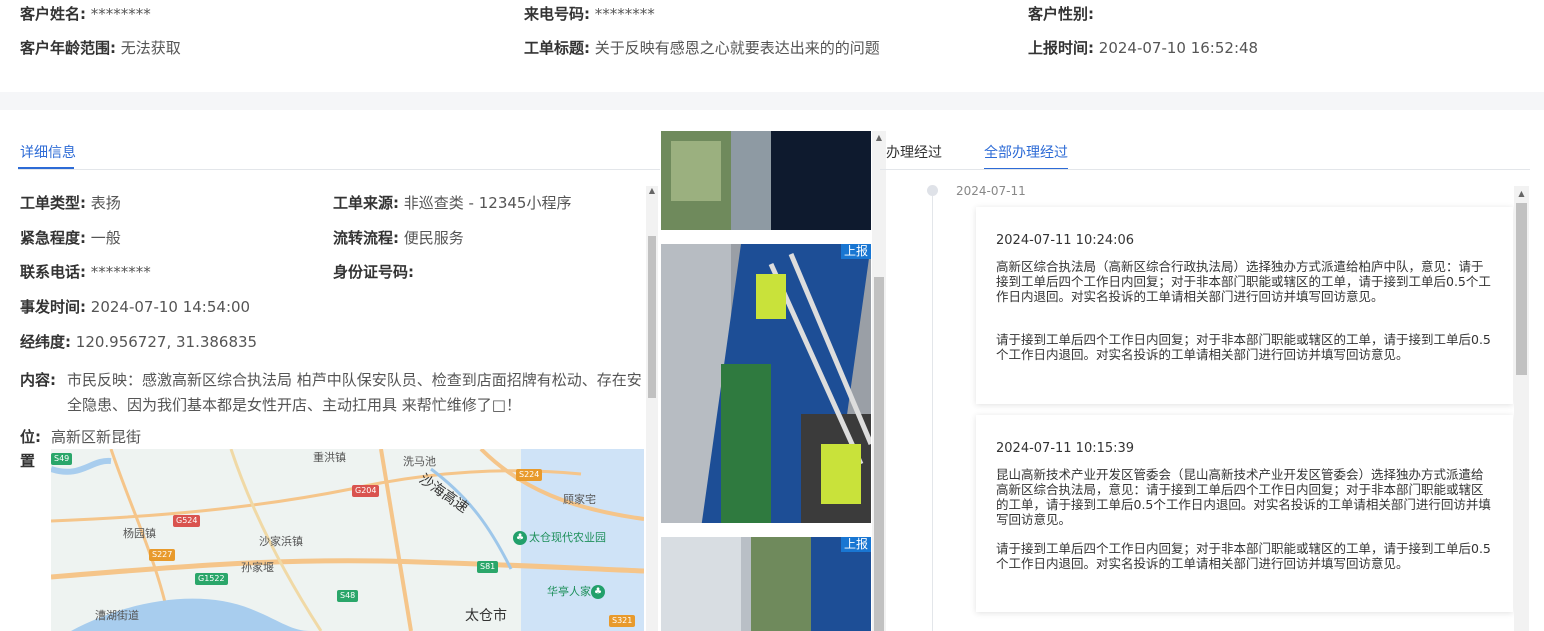 This screenshot has width=1544, height=631. I want to click on age-range-value: 无法获取, so click(150, 48).